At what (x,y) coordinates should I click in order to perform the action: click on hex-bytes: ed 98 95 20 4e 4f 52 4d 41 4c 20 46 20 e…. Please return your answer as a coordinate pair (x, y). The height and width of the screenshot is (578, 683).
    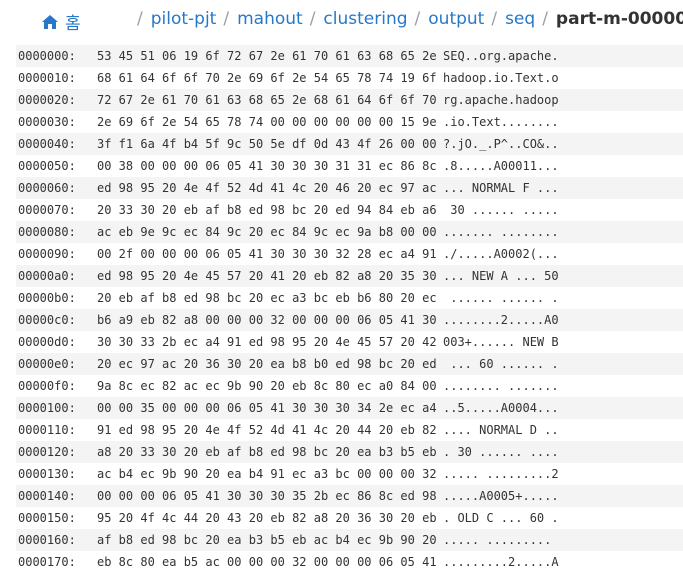
    Looking at the image, I should click on (267, 188).